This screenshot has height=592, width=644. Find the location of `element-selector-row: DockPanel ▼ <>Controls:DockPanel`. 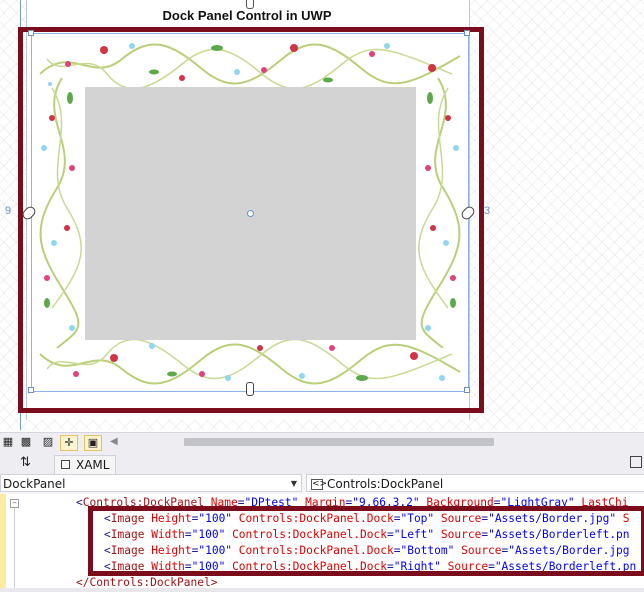

element-selector-row: DockPanel ▼ <>Controls:DockPanel is located at coordinates (322, 484).